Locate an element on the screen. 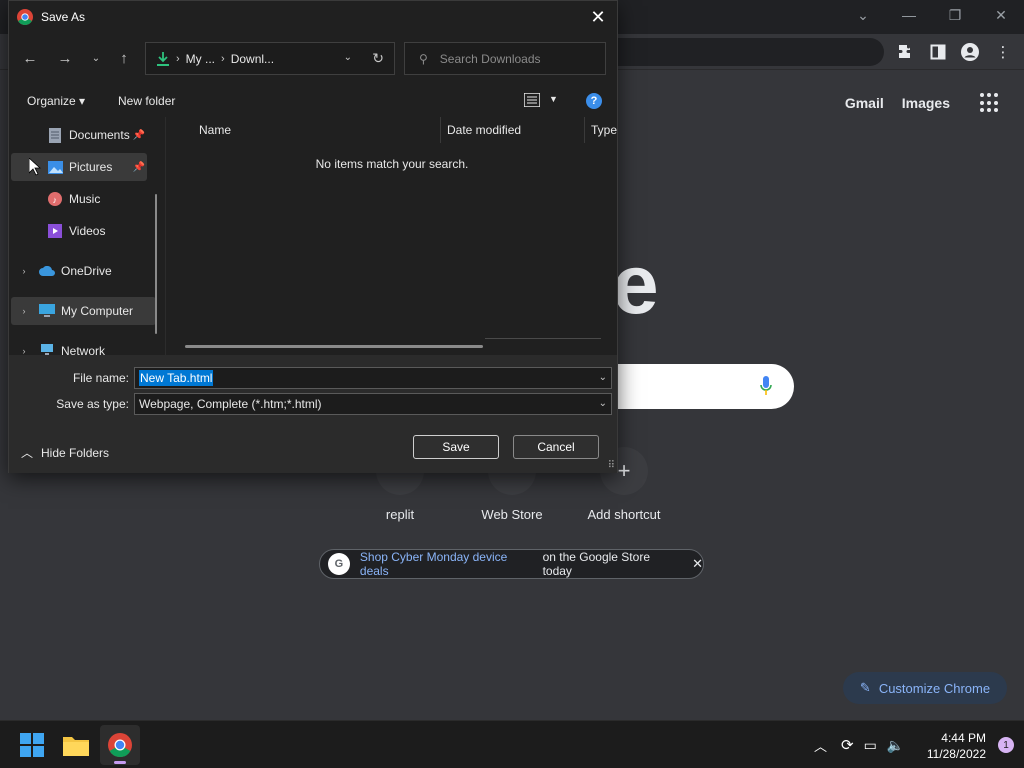 The width and height of the screenshot is (1024, 768). clock: 4:44 PM 11/28/2022 is located at coordinates (956, 746).